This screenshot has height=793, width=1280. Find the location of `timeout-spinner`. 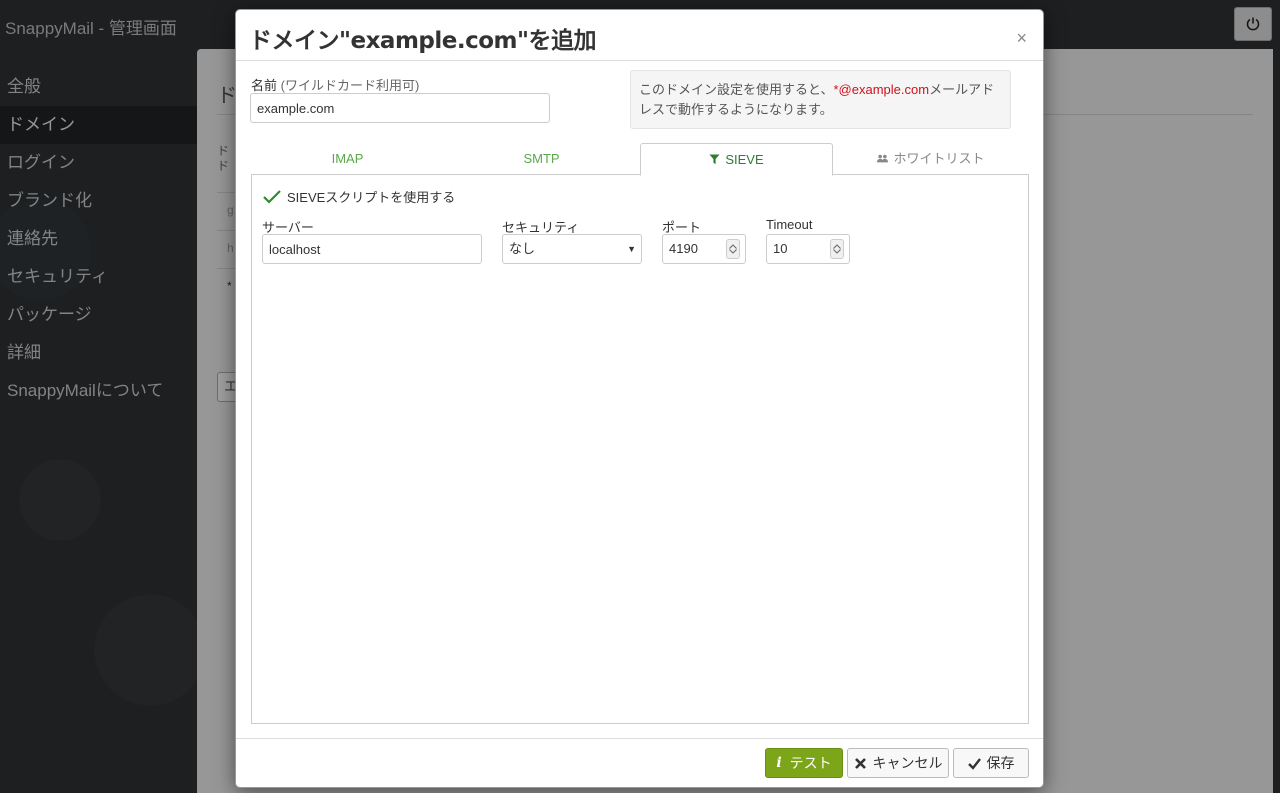

timeout-spinner is located at coordinates (837, 249).